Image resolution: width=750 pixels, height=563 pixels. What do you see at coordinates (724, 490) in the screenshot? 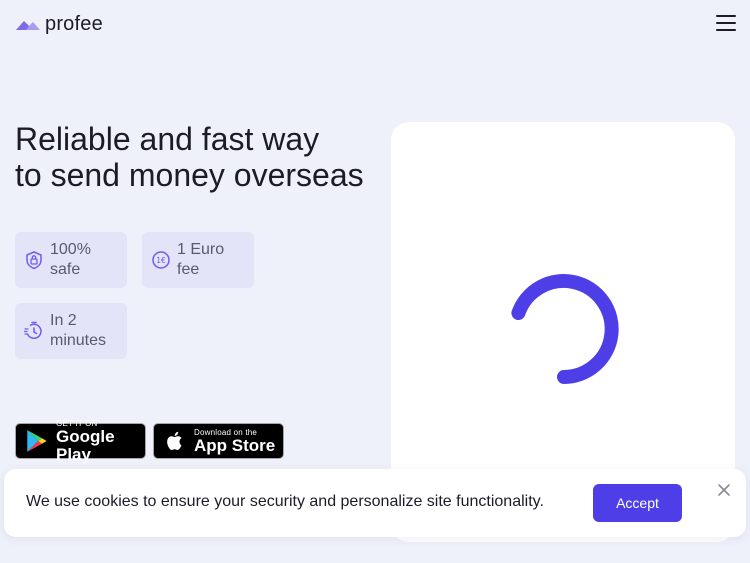
I see `close-icon` at bounding box center [724, 490].